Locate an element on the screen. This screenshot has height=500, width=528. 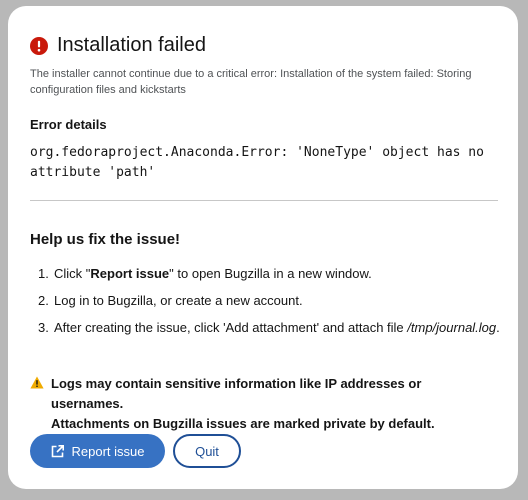
warning-triangle-icon is located at coordinates (37, 382).